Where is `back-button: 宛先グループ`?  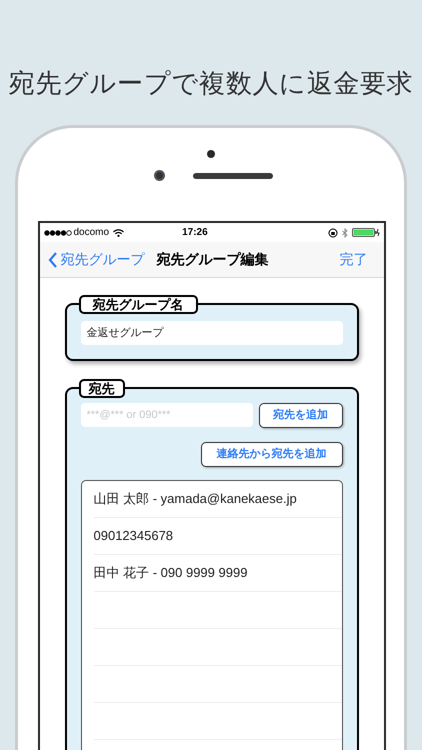
back-button: 宛先グループ is located at coordinates (96, 259).